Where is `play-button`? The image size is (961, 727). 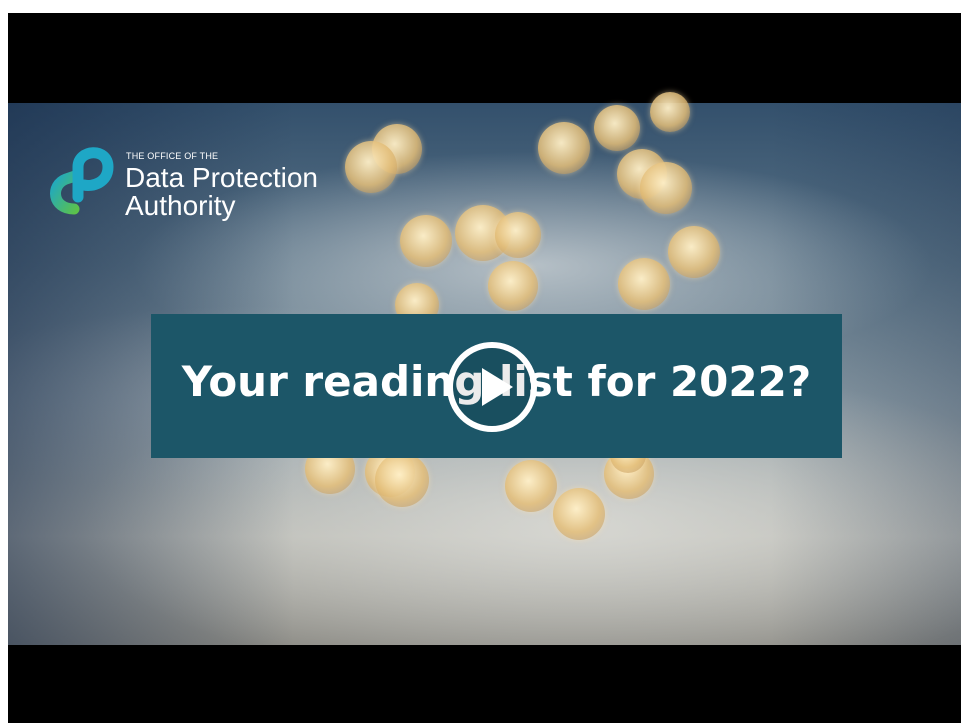 play-button is located at coordinates (492, 387).